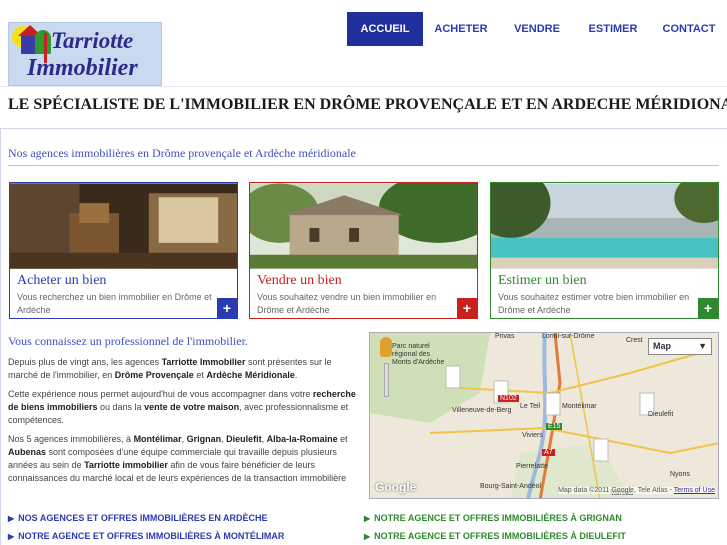 The image size is (727, 545). Describe the element at coordinates (461, 29) in the screenshot. I see `nav-acheter: ACHETER` at that location.